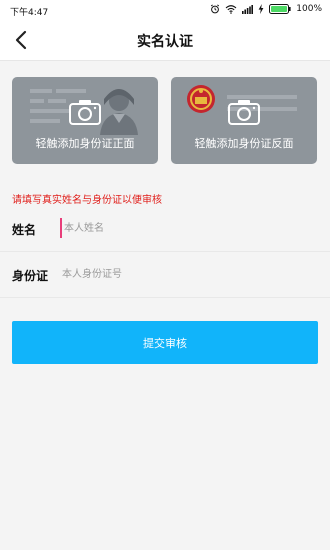  I want to click on status-icons: 100%, so click(266, 9).